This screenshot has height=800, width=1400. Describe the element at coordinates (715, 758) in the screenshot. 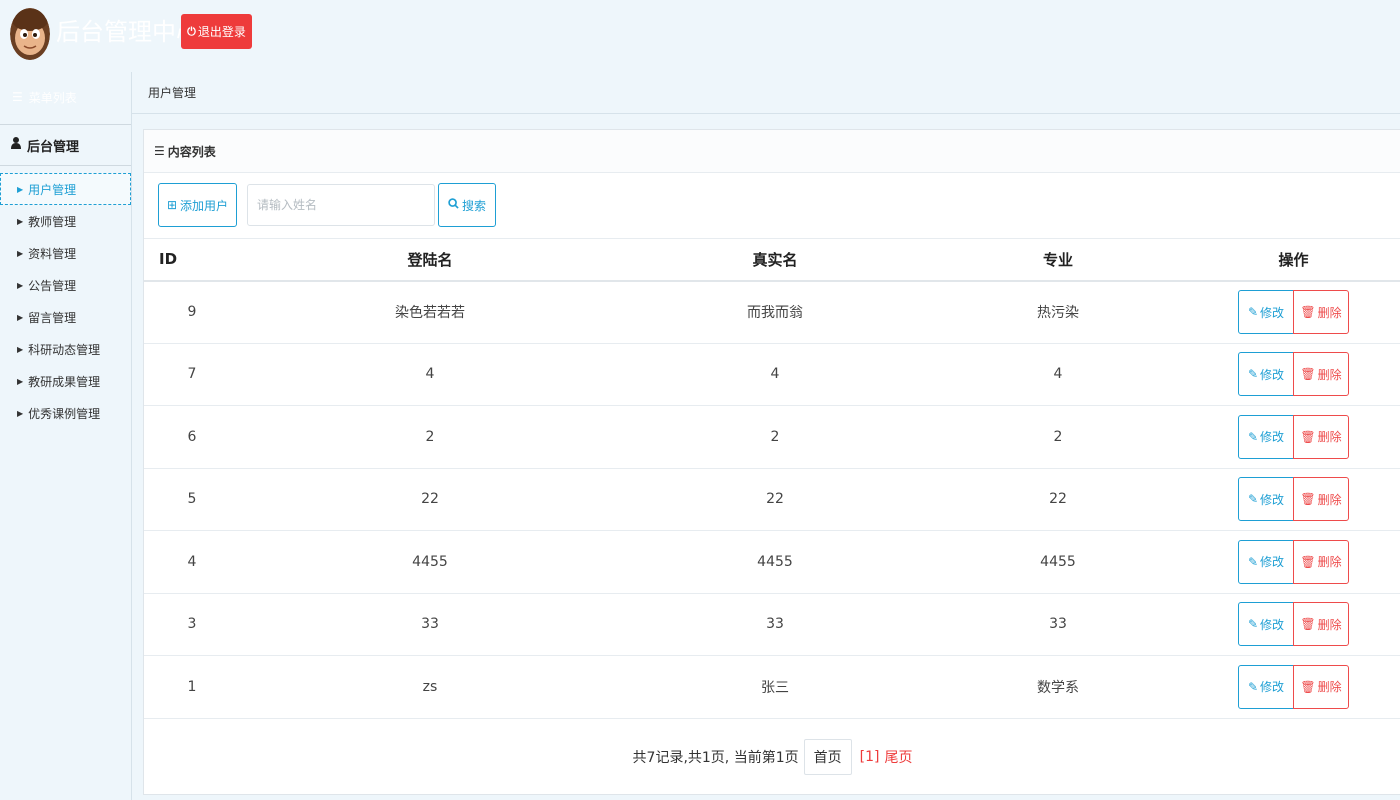

I see `pagination-summary: 共7记录,共1页, 当前第1页` at that location.